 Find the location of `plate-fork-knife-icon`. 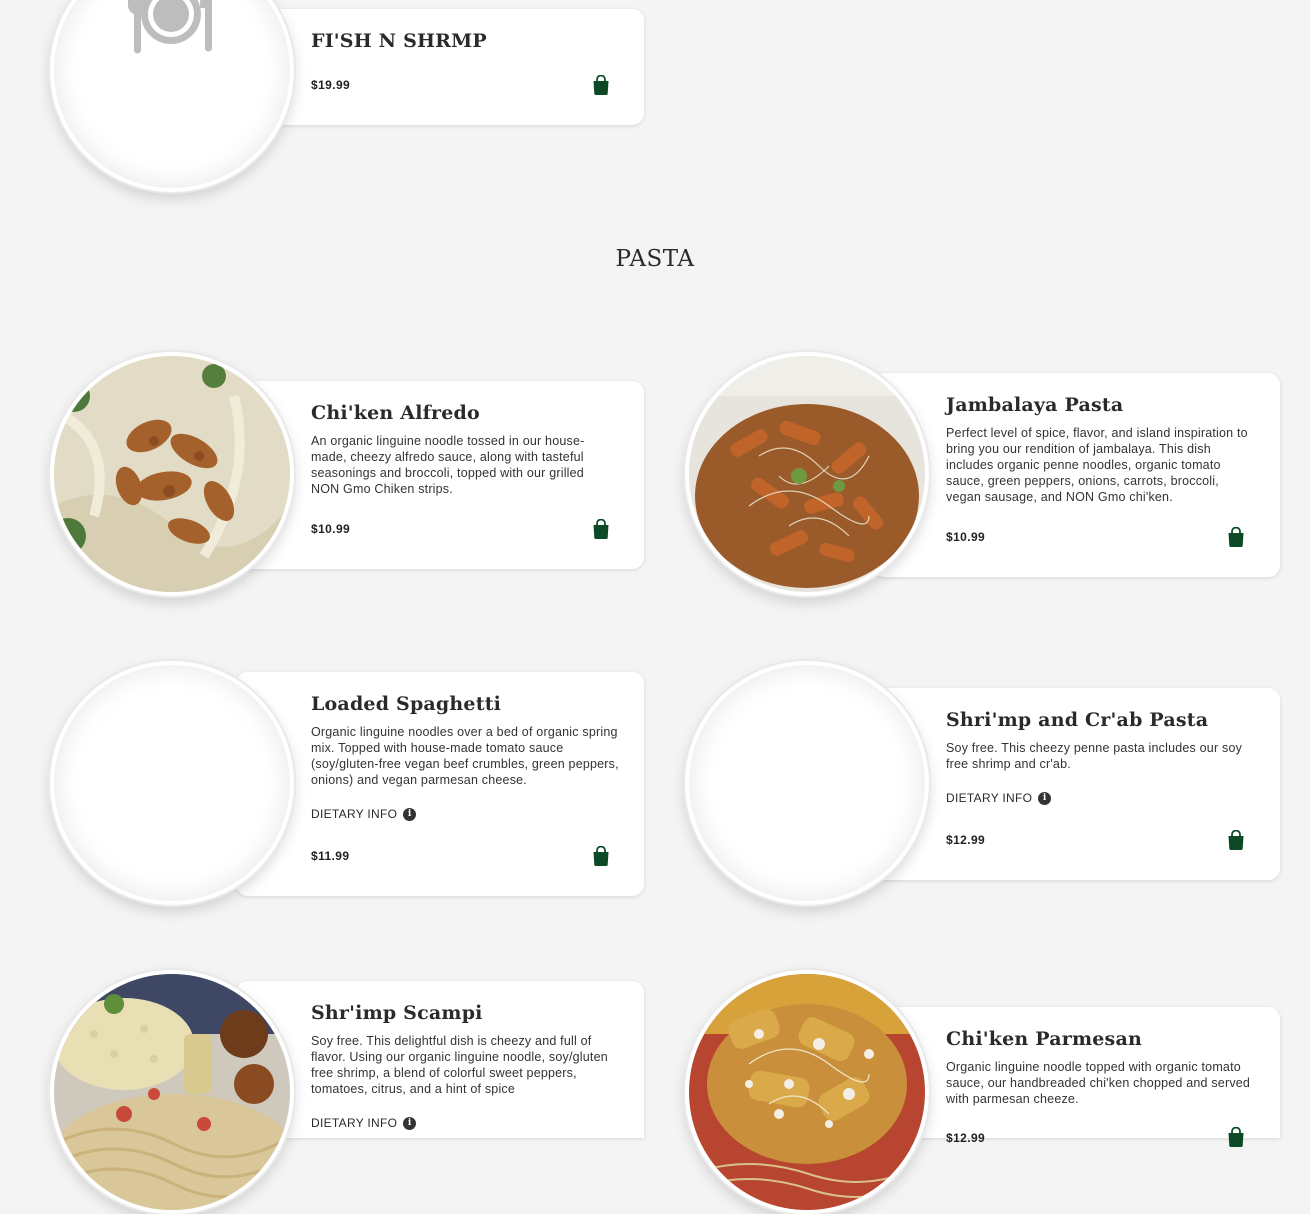

plate-fork-knife-icon is located at coordinates (170, 27).